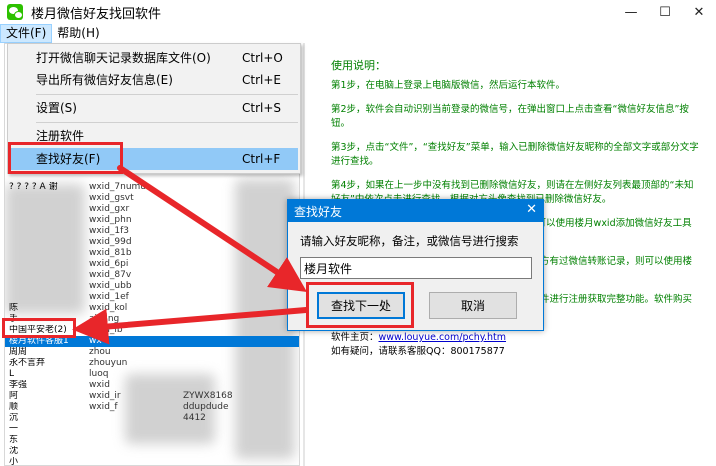 The width and height of the screenshot is (716, 466). What do you see at coordinates (15, 12) in the screenshot?
I see `wechat-app-icon` at bounding box center [15, 12].